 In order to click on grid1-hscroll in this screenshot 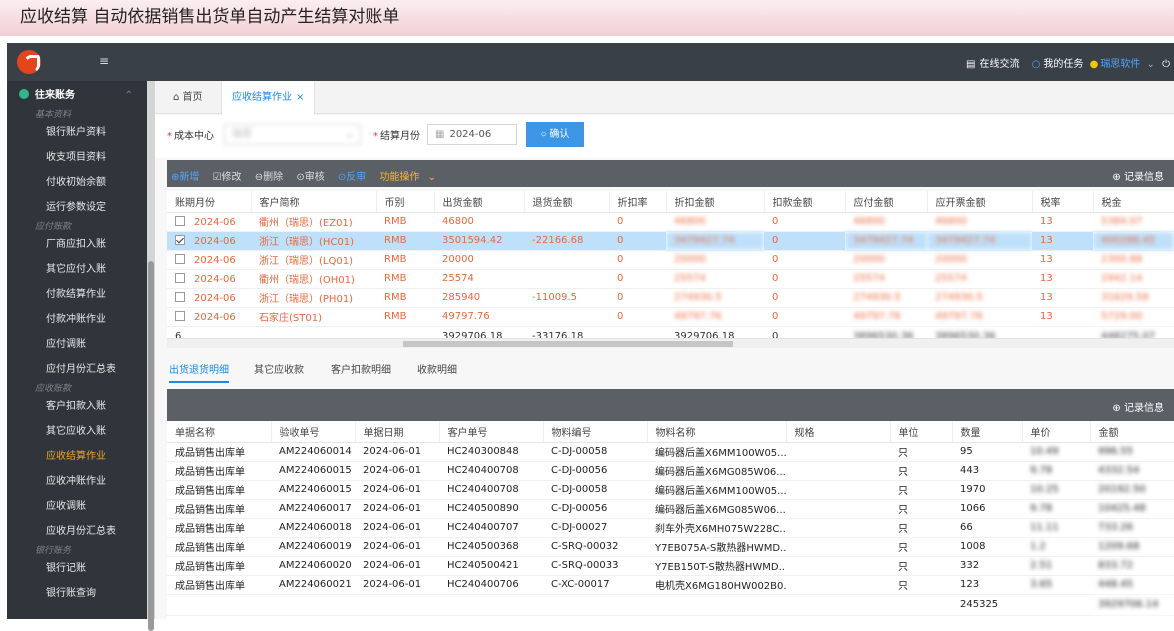, I will do `click(670, 343)`.